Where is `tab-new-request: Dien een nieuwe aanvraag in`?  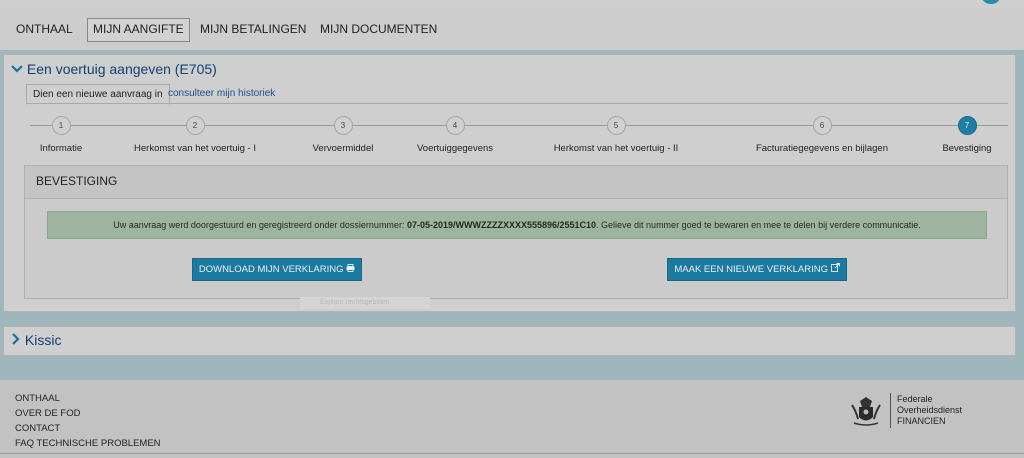 tab-new-request: Dien een nieuwe aanvraag in is located at coordinates (98, 94).